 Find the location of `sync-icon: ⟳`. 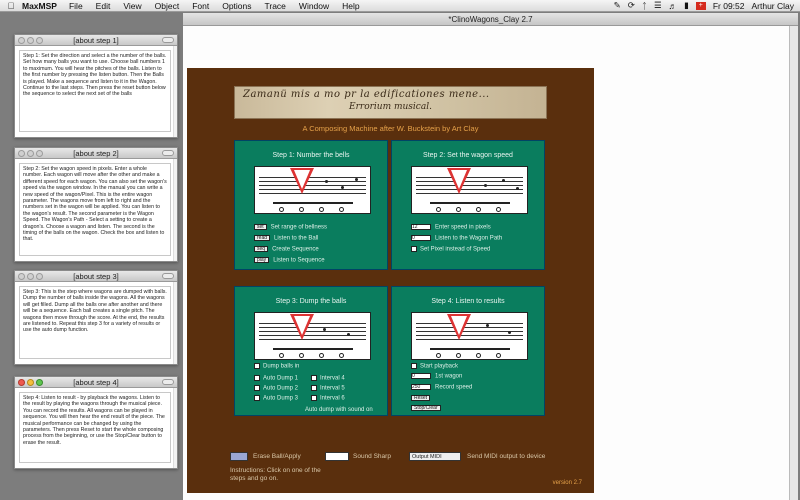

sync-icon: ⟳ is located at coordinates (631, 5).